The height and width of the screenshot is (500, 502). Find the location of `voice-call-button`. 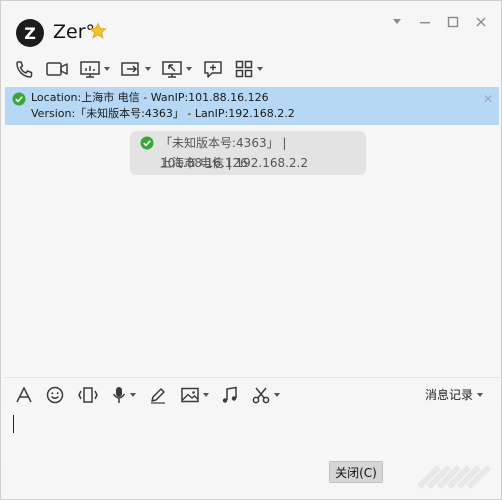

voice-call-button is located at coordinates (24, 69).